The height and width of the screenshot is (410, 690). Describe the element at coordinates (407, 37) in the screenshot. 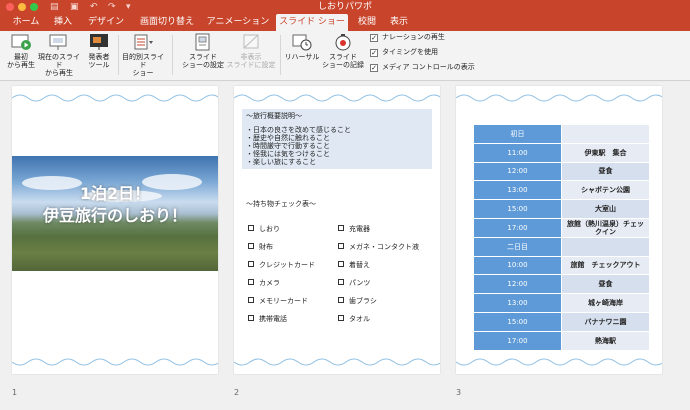

I see `play-narration-checkbox: ✓ ナレーションの再生` at that location.